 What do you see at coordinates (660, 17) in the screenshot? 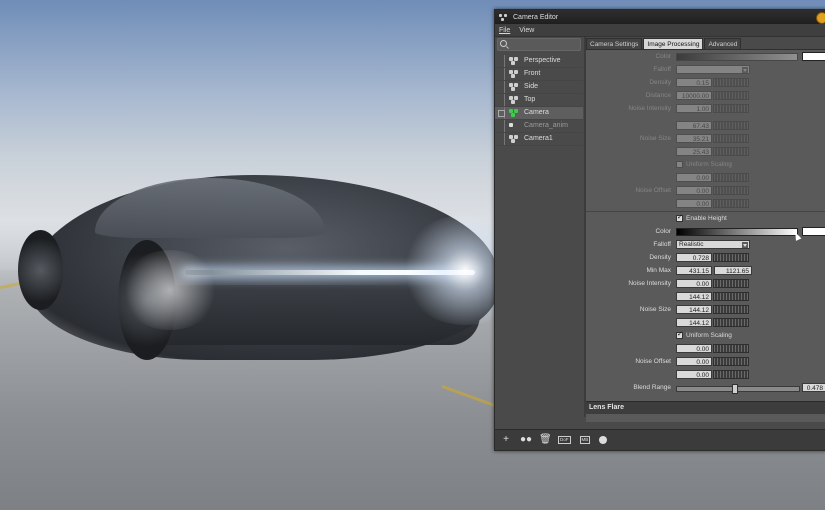
I see `window-titlebar: Camera Editor` at bounding box center [660, 17].